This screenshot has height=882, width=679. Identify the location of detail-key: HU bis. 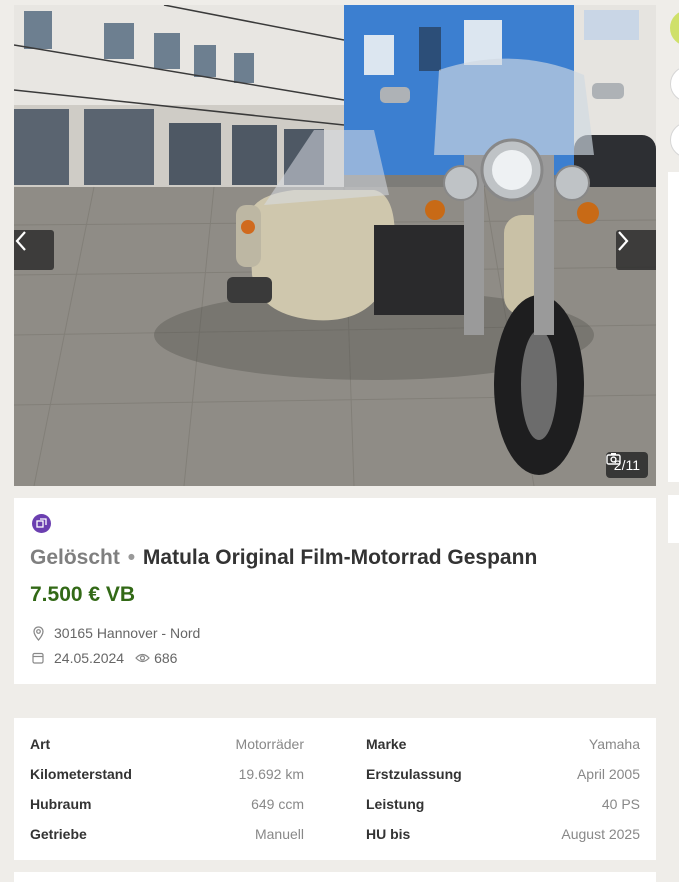
(388, 834).